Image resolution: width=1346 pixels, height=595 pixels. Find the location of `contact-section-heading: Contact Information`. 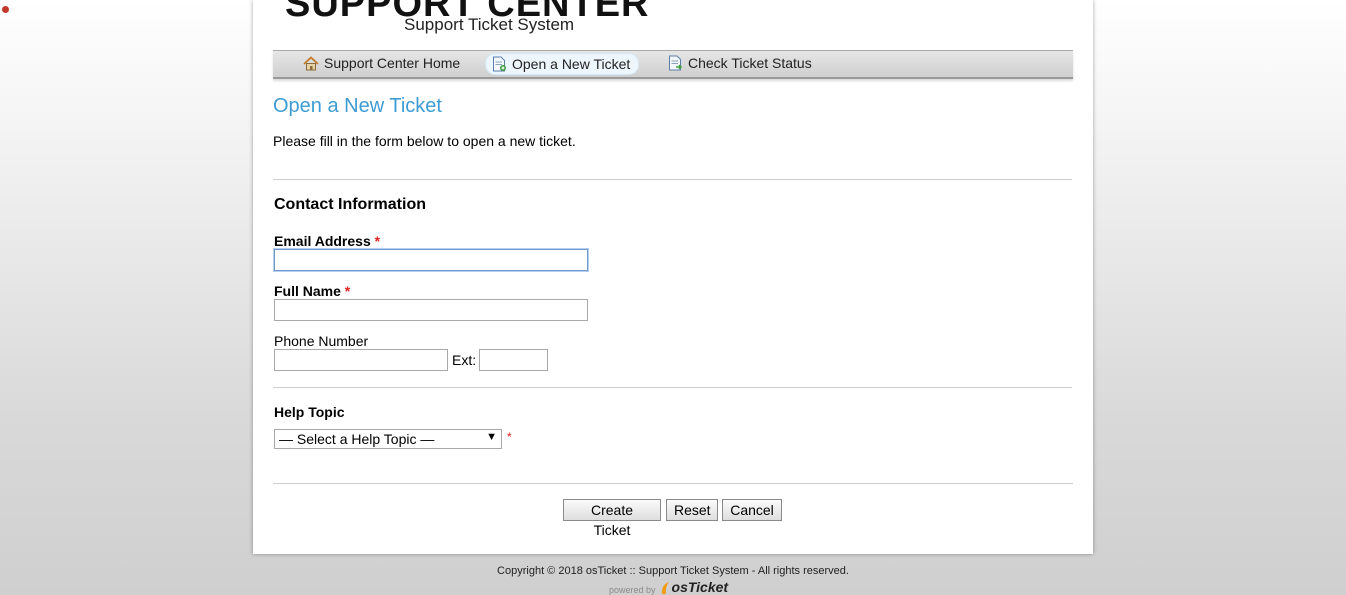

contact-section-heading: Contact Information is located at coordinates (350, 204).